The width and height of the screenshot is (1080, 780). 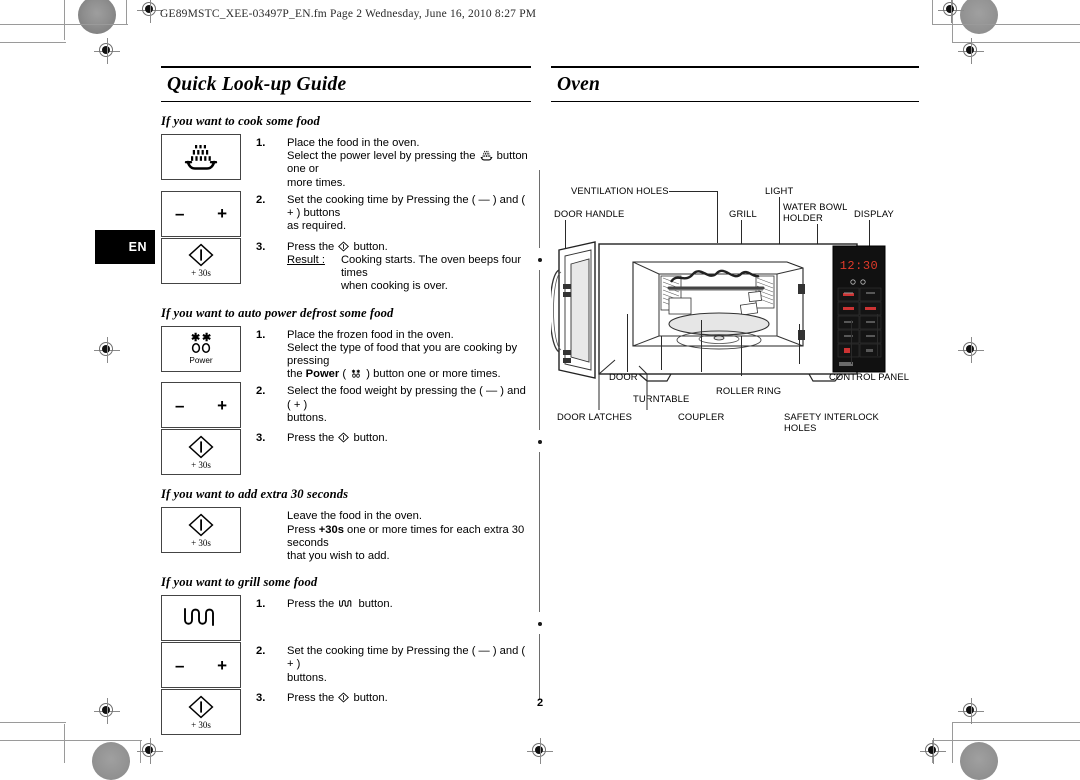 What do you see at coordinates (486, 156) in the screenshot?
I see `microwave-inline-icon` at bounding box center [486, 156].